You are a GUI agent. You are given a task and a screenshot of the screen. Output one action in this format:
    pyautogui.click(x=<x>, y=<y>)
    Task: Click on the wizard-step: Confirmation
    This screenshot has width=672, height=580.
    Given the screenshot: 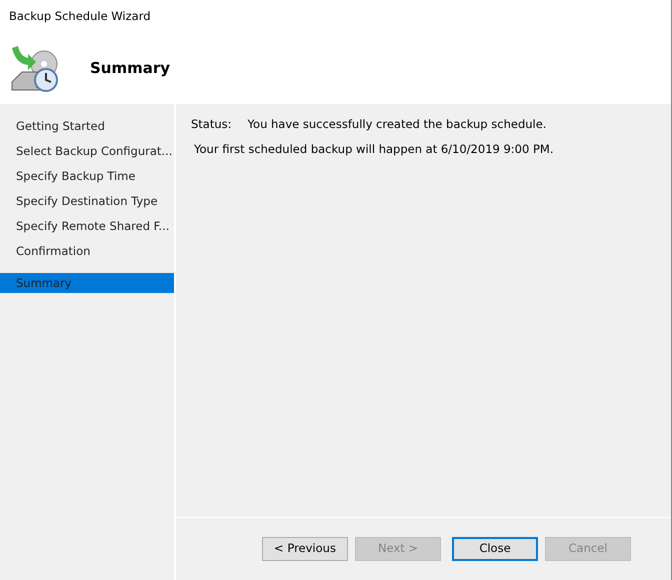 What is the action you would take?
    pyautogui.click(x=87, y=254)
    